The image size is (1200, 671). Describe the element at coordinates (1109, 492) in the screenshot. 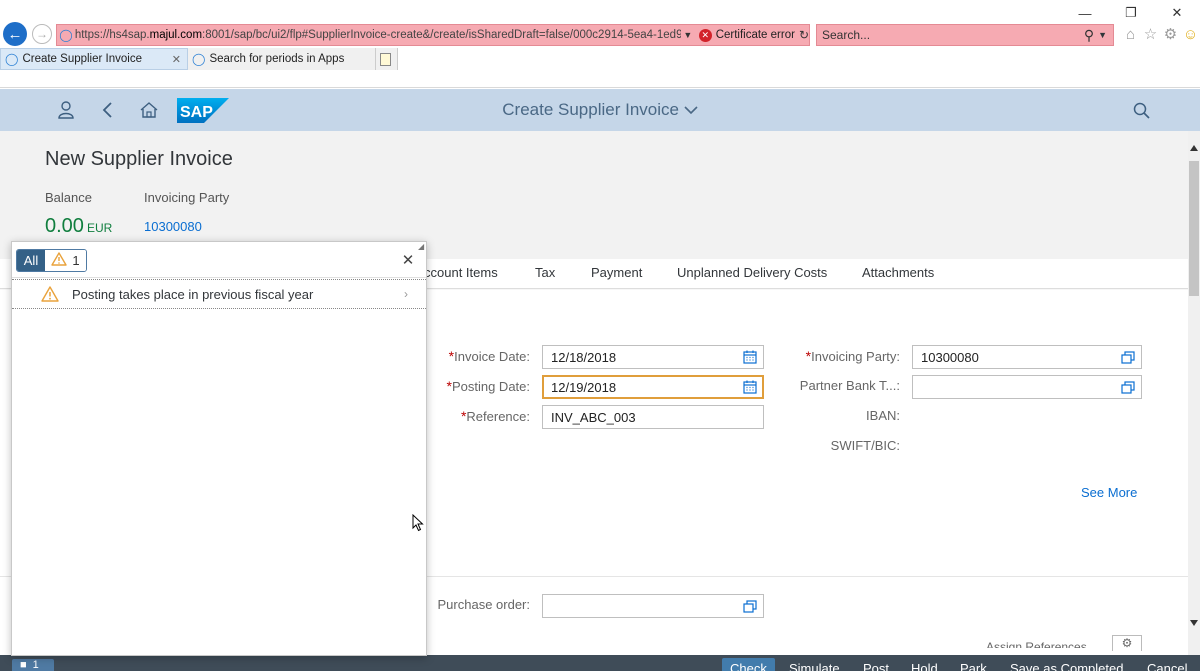

I see `see-more-link: See More` at that location.